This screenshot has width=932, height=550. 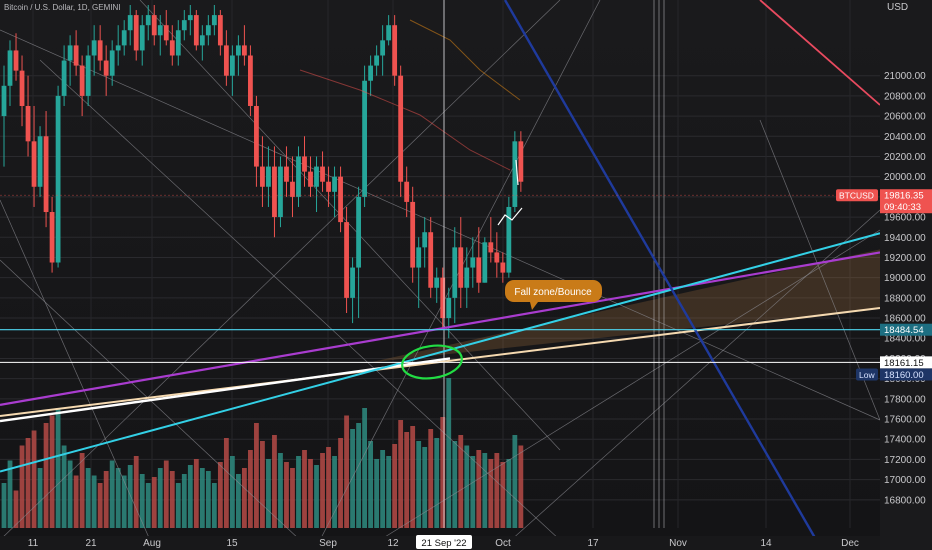 What do you see at coordinates (850, 543) in the screenshot?
I see `x-tick-label: Dec` at bounding box center [850, 543].